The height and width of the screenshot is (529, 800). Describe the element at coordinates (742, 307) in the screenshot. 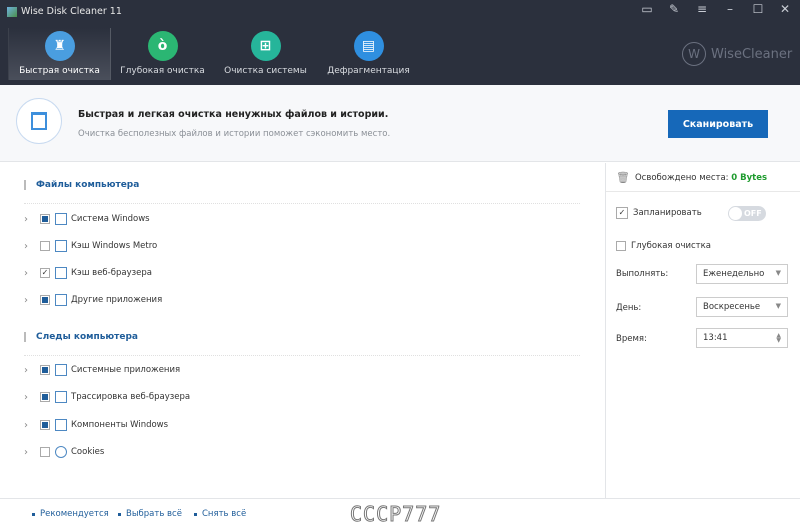

I see `day-select: Воскресенье ▼` at that location.